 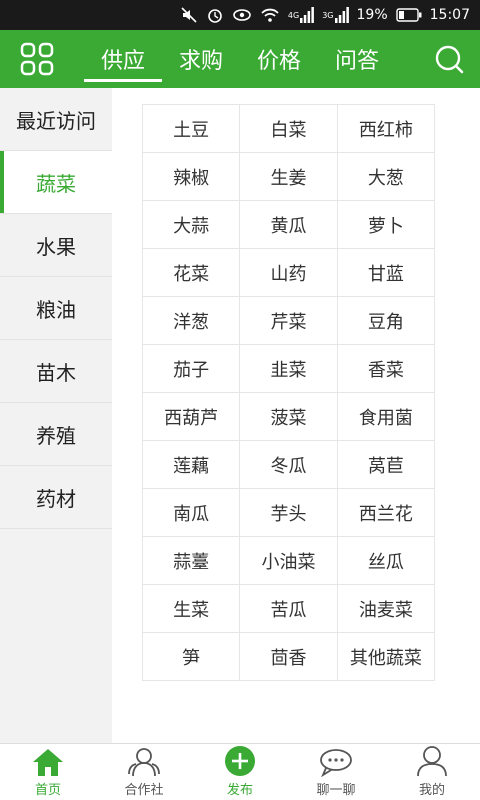 What do you see at coordinates (289, 369) in the screenshot?
I see `vegetable-item: 韭菜` at bounding box center [289, 369].